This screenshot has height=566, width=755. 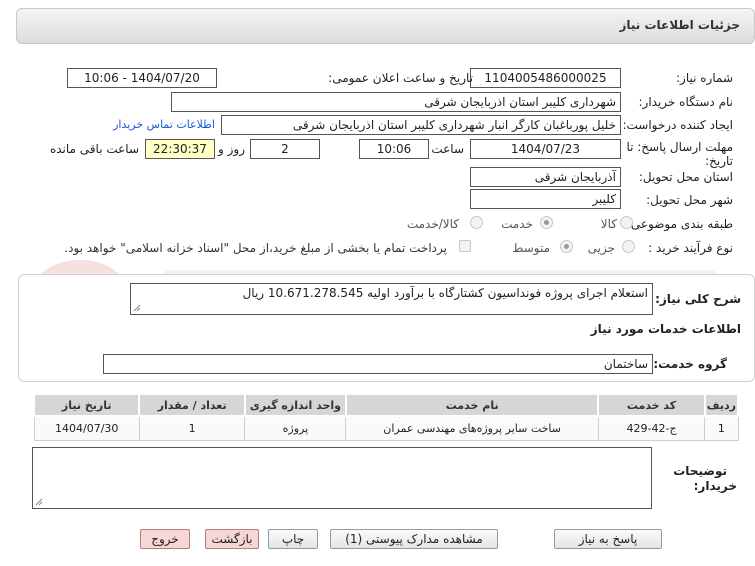 I want to click on back-button: بازگشت, so click(x=232, y=539).